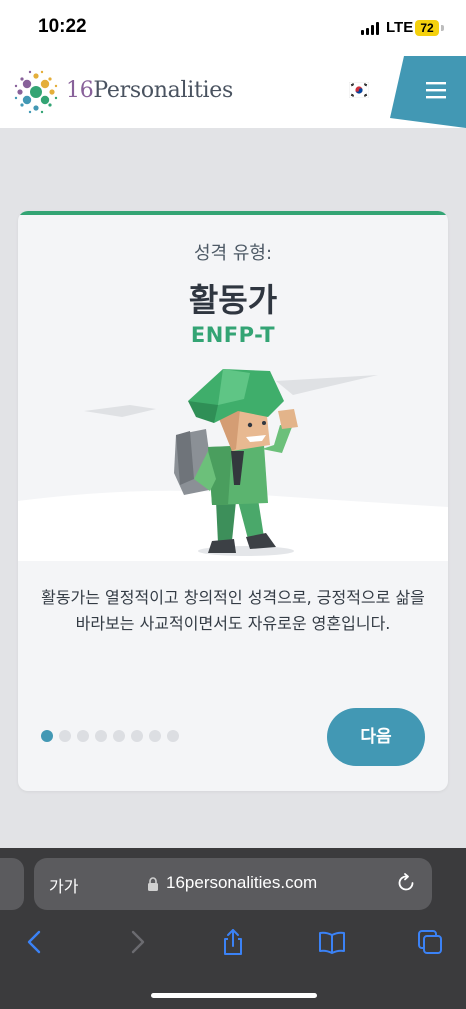 The width and height of the screenshot is (466, 1009). Describe the element at coordinates (370, 28) in the screenshot. I see `signal-icon` at that location.